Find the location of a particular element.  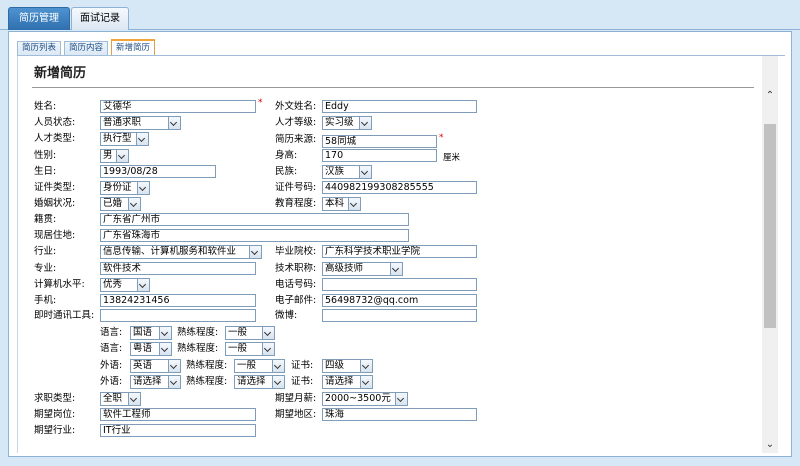

name-input: 艾德华 is located at coordinates (178, 106).